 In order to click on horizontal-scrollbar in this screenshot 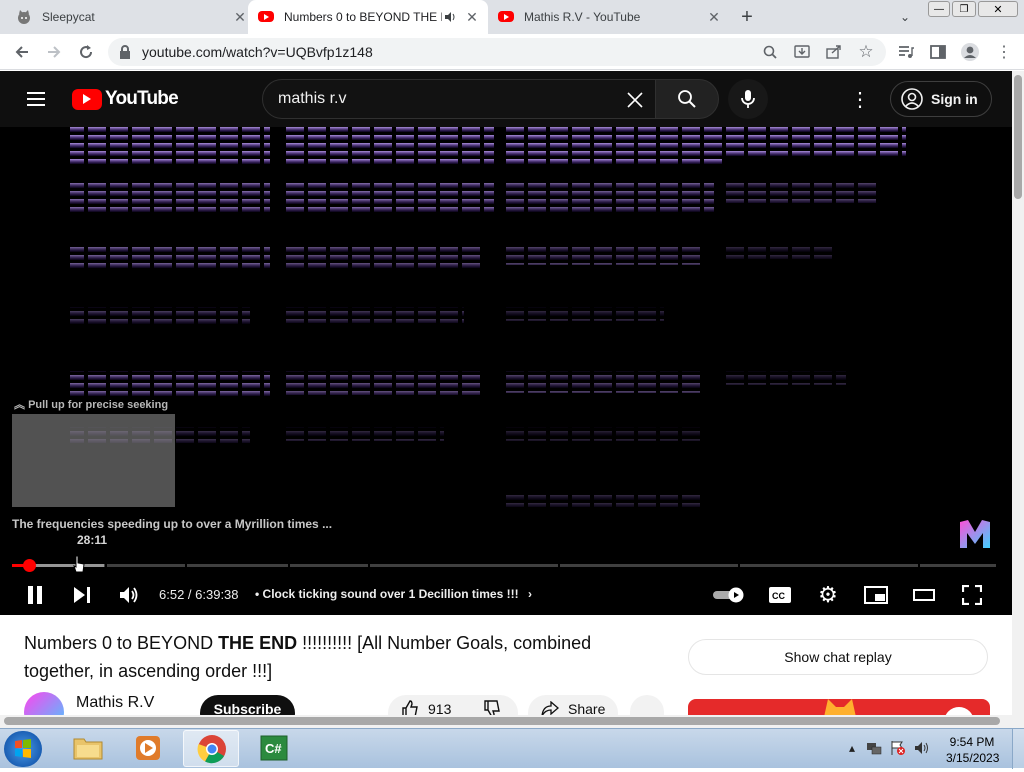, I will do `click(506, 721)`.